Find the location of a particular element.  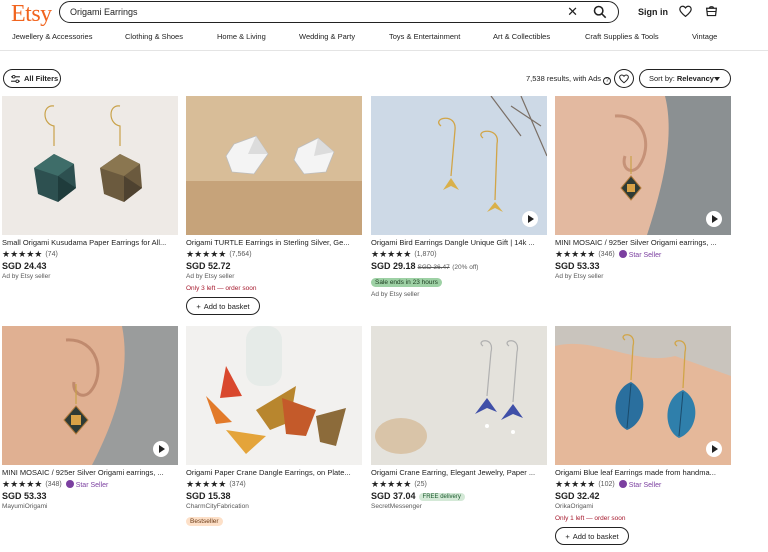

listing-rating: ★★★★★ (25) is located at coordinates (459, 484).